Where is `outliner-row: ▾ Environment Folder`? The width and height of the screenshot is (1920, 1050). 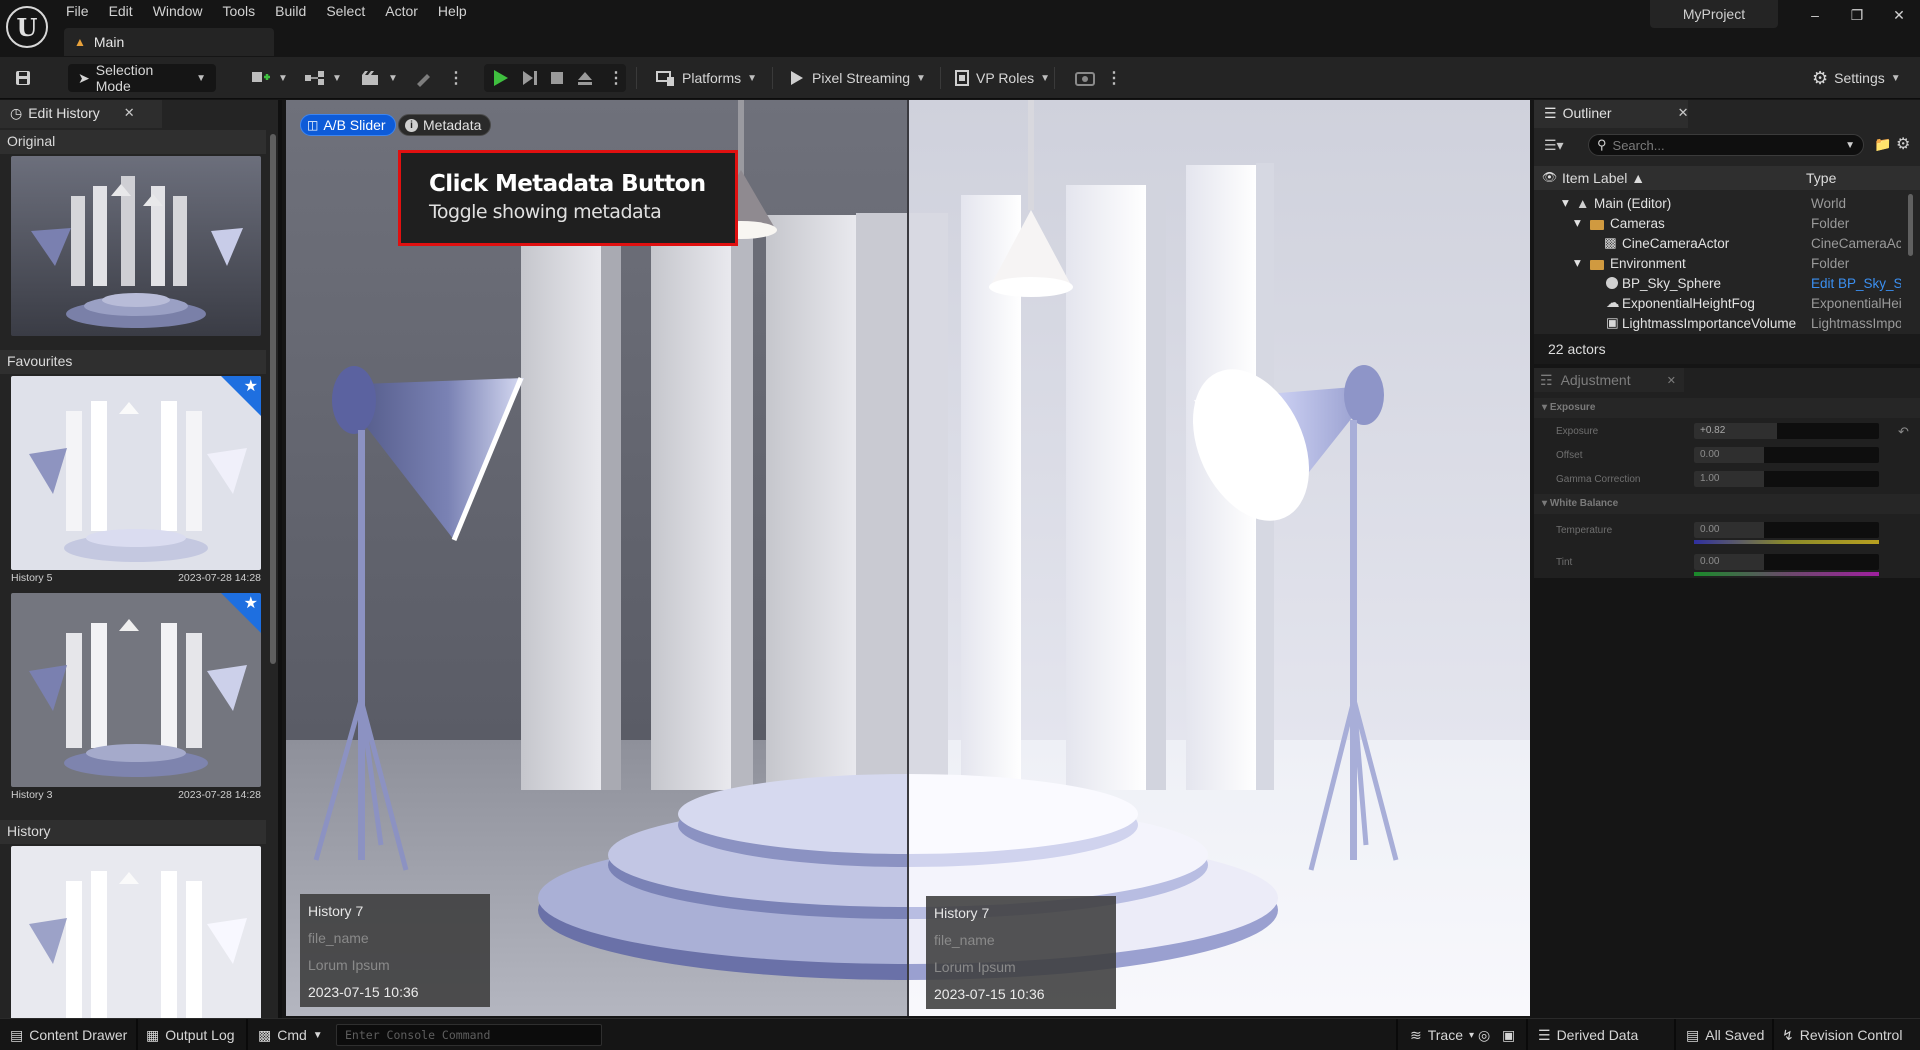 outliner-row: ▾ Environment Folder is located at coordinates (1719, 263).